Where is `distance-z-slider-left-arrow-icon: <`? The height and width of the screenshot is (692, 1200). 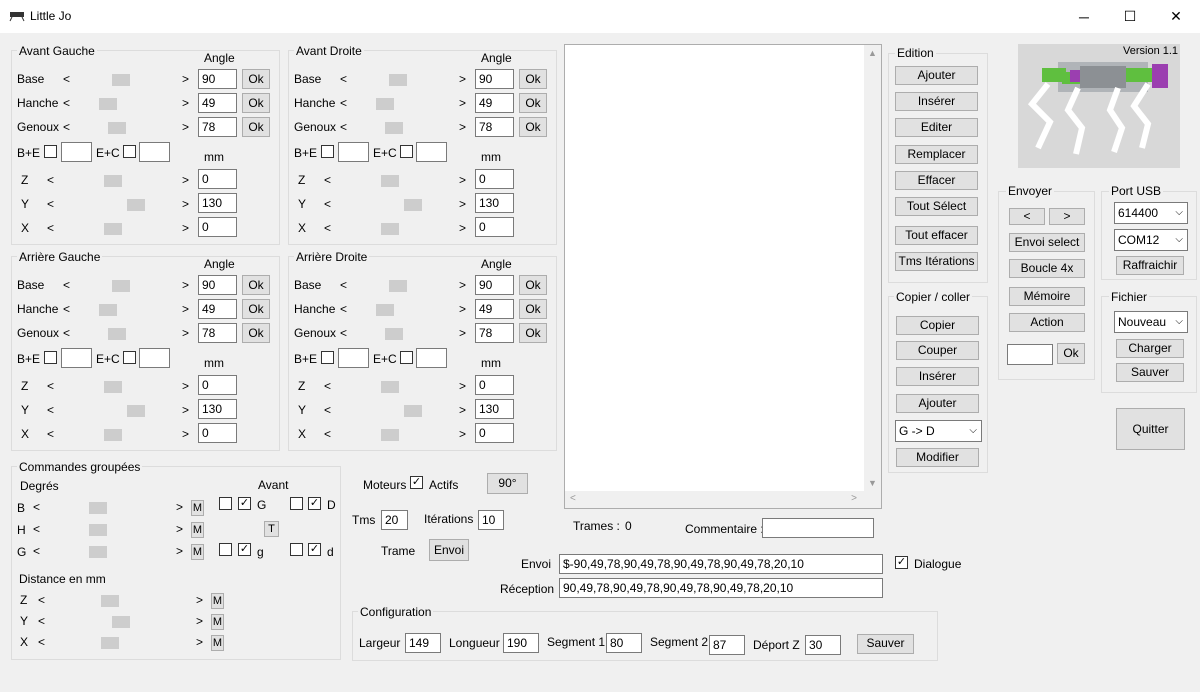 distance-z-slider-left-arrow-icon: < is located at coordinates (41, 600).